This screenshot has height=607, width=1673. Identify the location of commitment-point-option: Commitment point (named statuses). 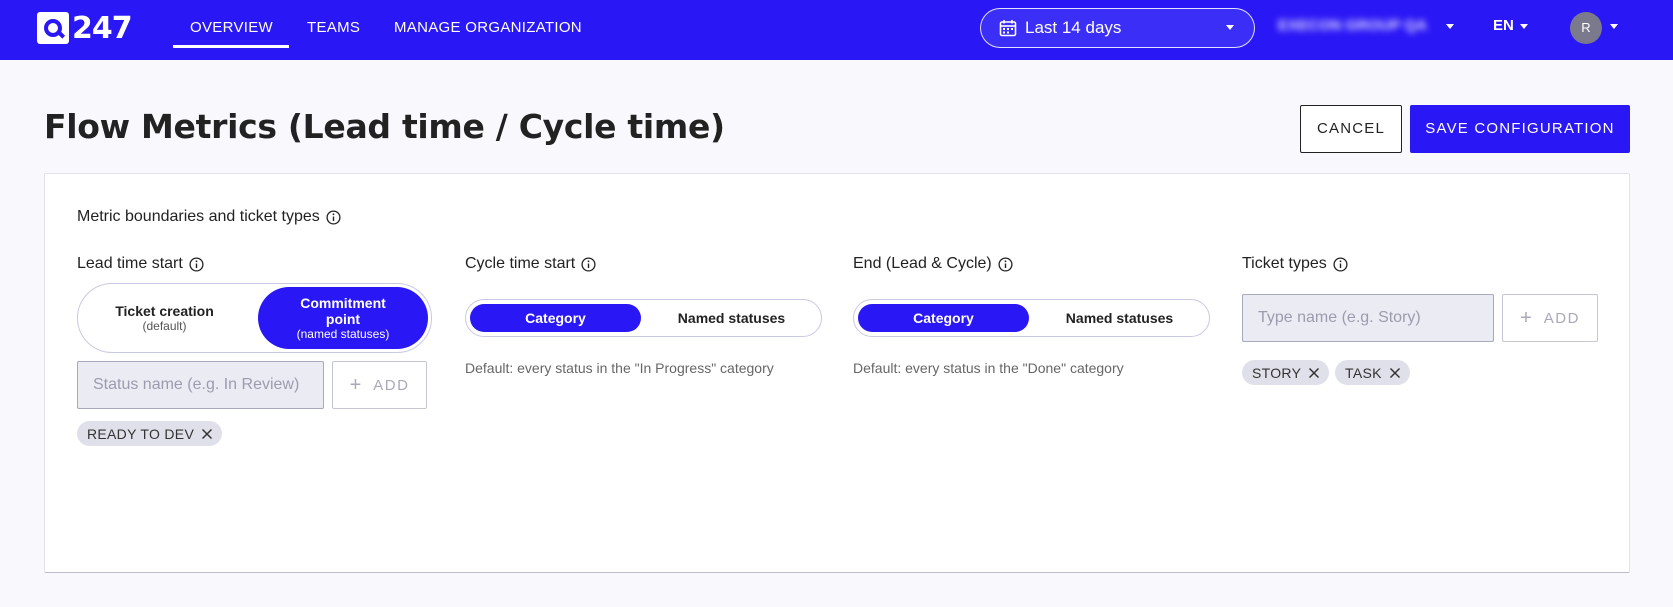
(343, 318).